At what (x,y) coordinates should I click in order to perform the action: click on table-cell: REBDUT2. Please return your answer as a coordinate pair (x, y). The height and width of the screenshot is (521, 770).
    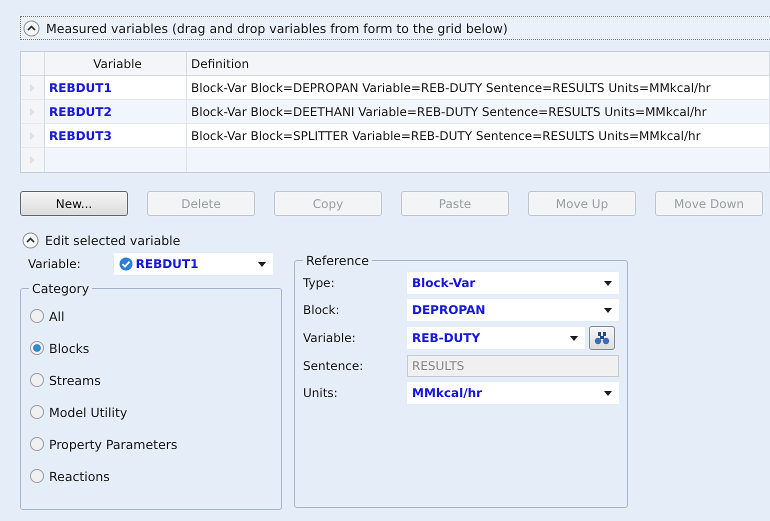
    Looking at the image, I should click on (116, 112).